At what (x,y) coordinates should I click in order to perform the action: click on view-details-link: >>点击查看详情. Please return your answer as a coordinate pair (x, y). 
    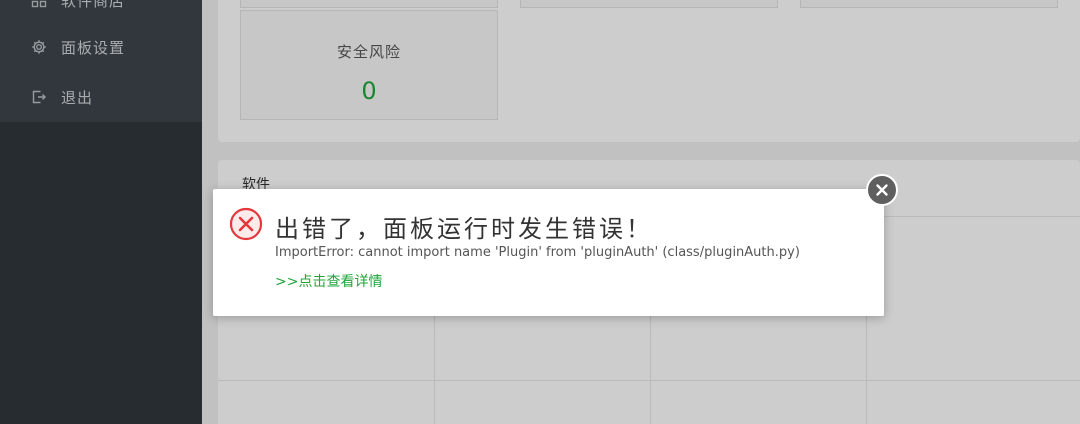
    Looking at the image, I should click on (328, 281).